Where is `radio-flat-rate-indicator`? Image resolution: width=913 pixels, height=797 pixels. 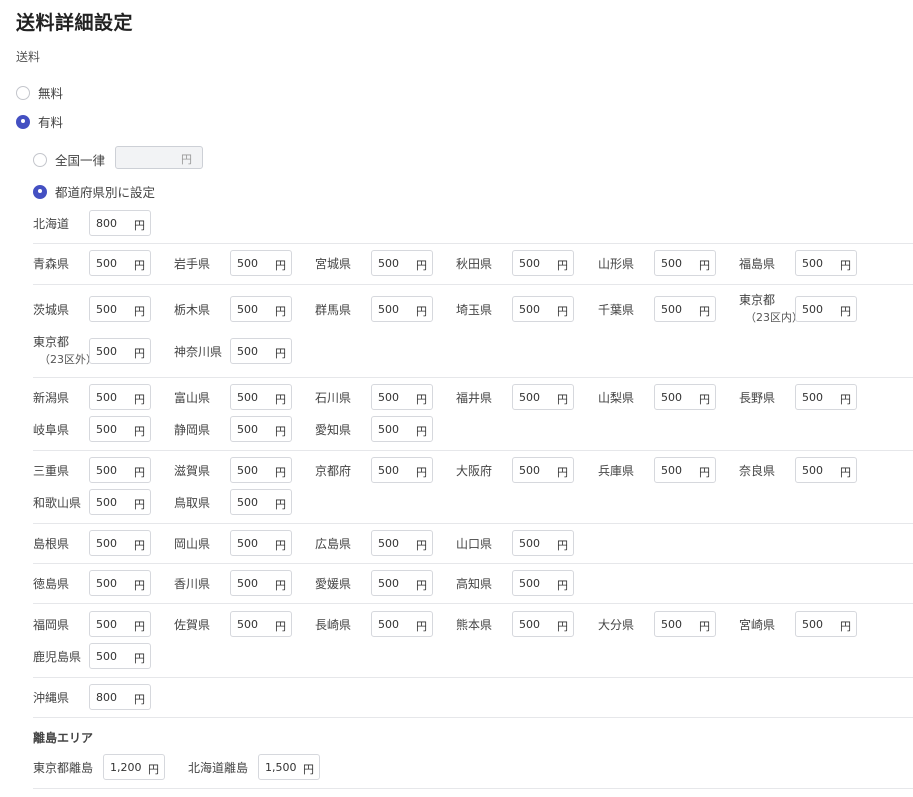 radio-flat-rate-indicator is located at coordinates (40, 159).